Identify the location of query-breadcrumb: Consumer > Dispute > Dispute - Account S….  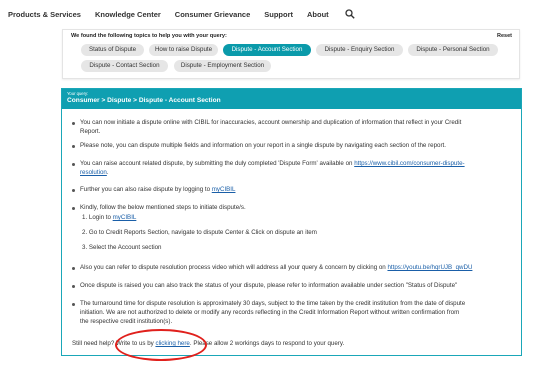
(144, 100).